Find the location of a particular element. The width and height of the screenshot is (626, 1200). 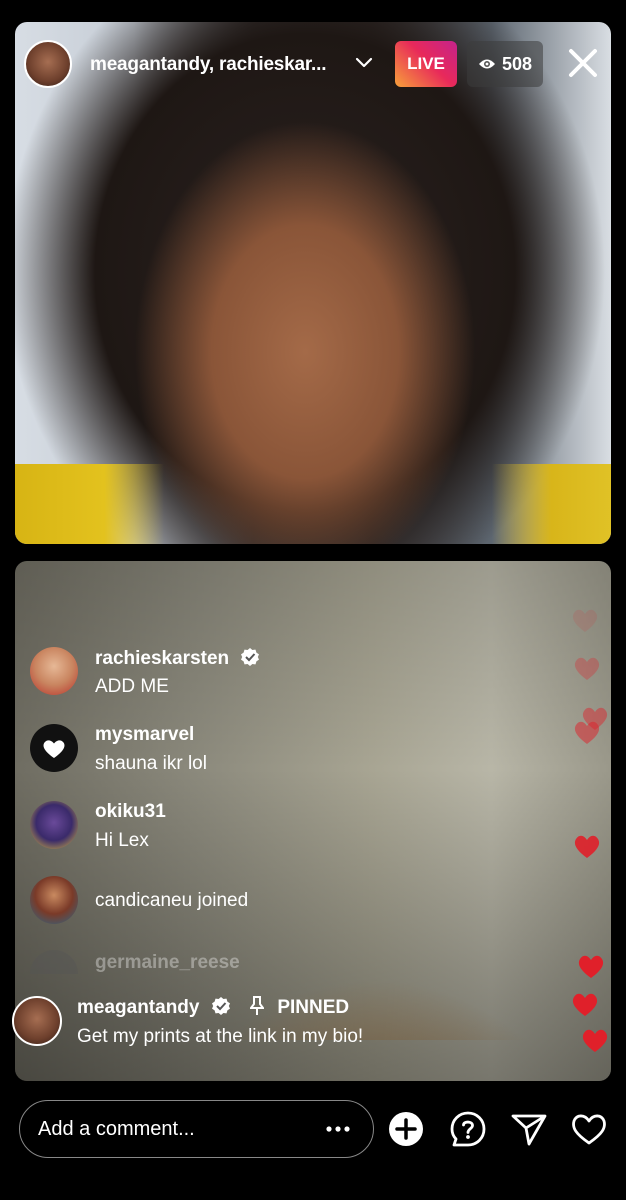

comment-input is located at coordinates (173, 1129).